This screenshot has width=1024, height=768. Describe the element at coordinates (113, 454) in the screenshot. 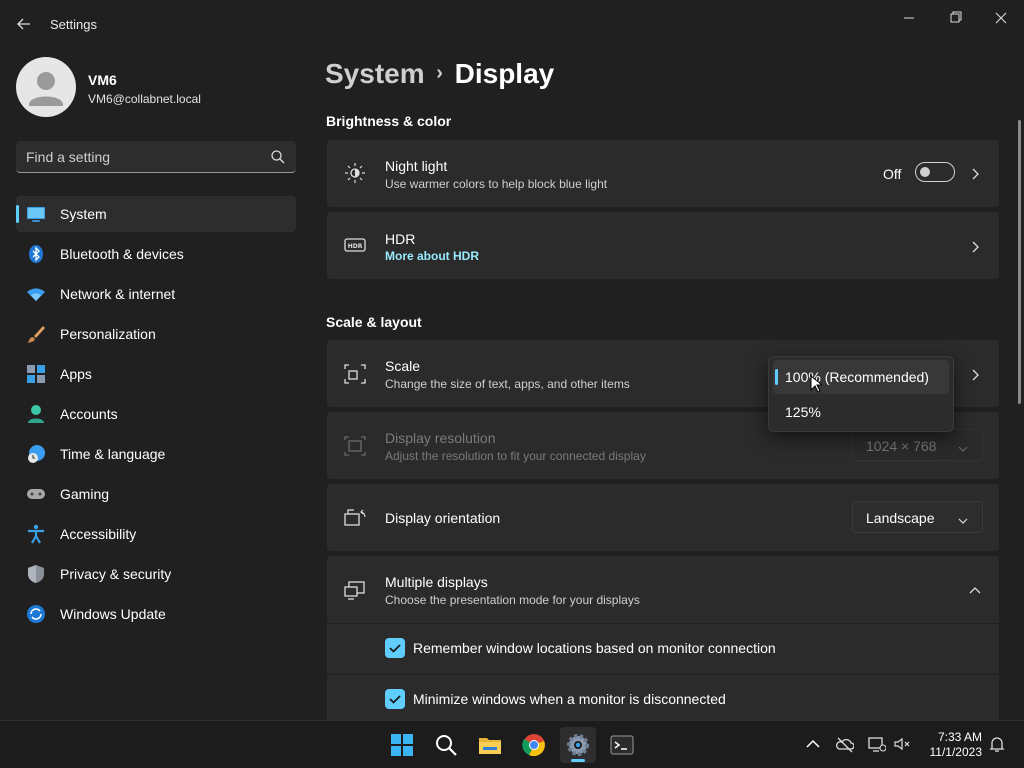

I see `sidebar-item-label: Time & language` at that location.